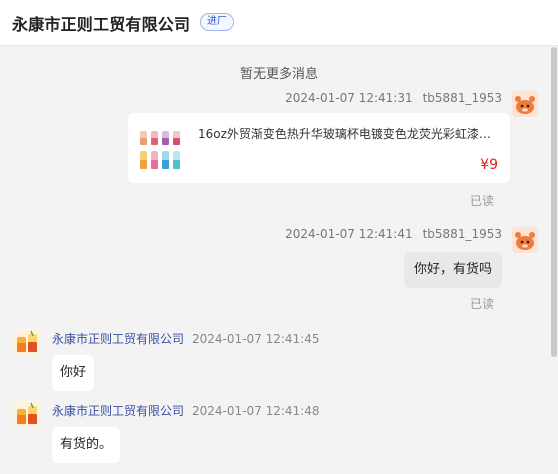 The image size is (558, 474). Describe the element at coordinates (349, 234) in the screenshot. I see `message-time: 2024-01-07 12:41:41` at that location.